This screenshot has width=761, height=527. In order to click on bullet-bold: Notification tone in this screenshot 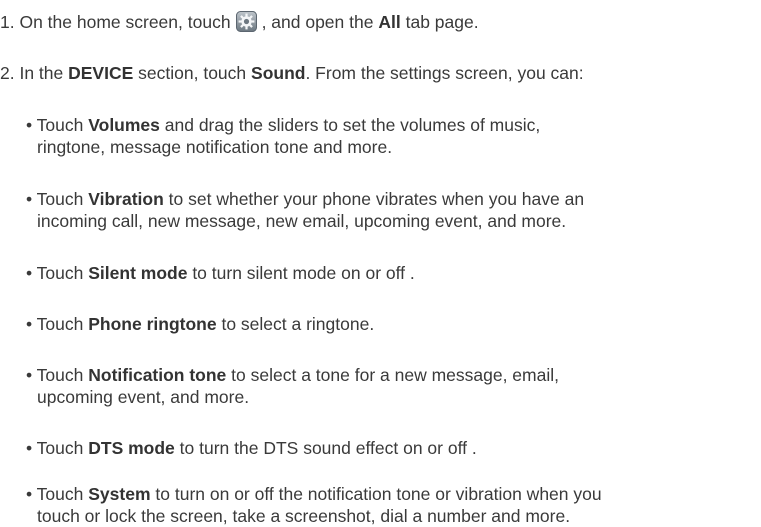, I will do `click(157, 375)`.